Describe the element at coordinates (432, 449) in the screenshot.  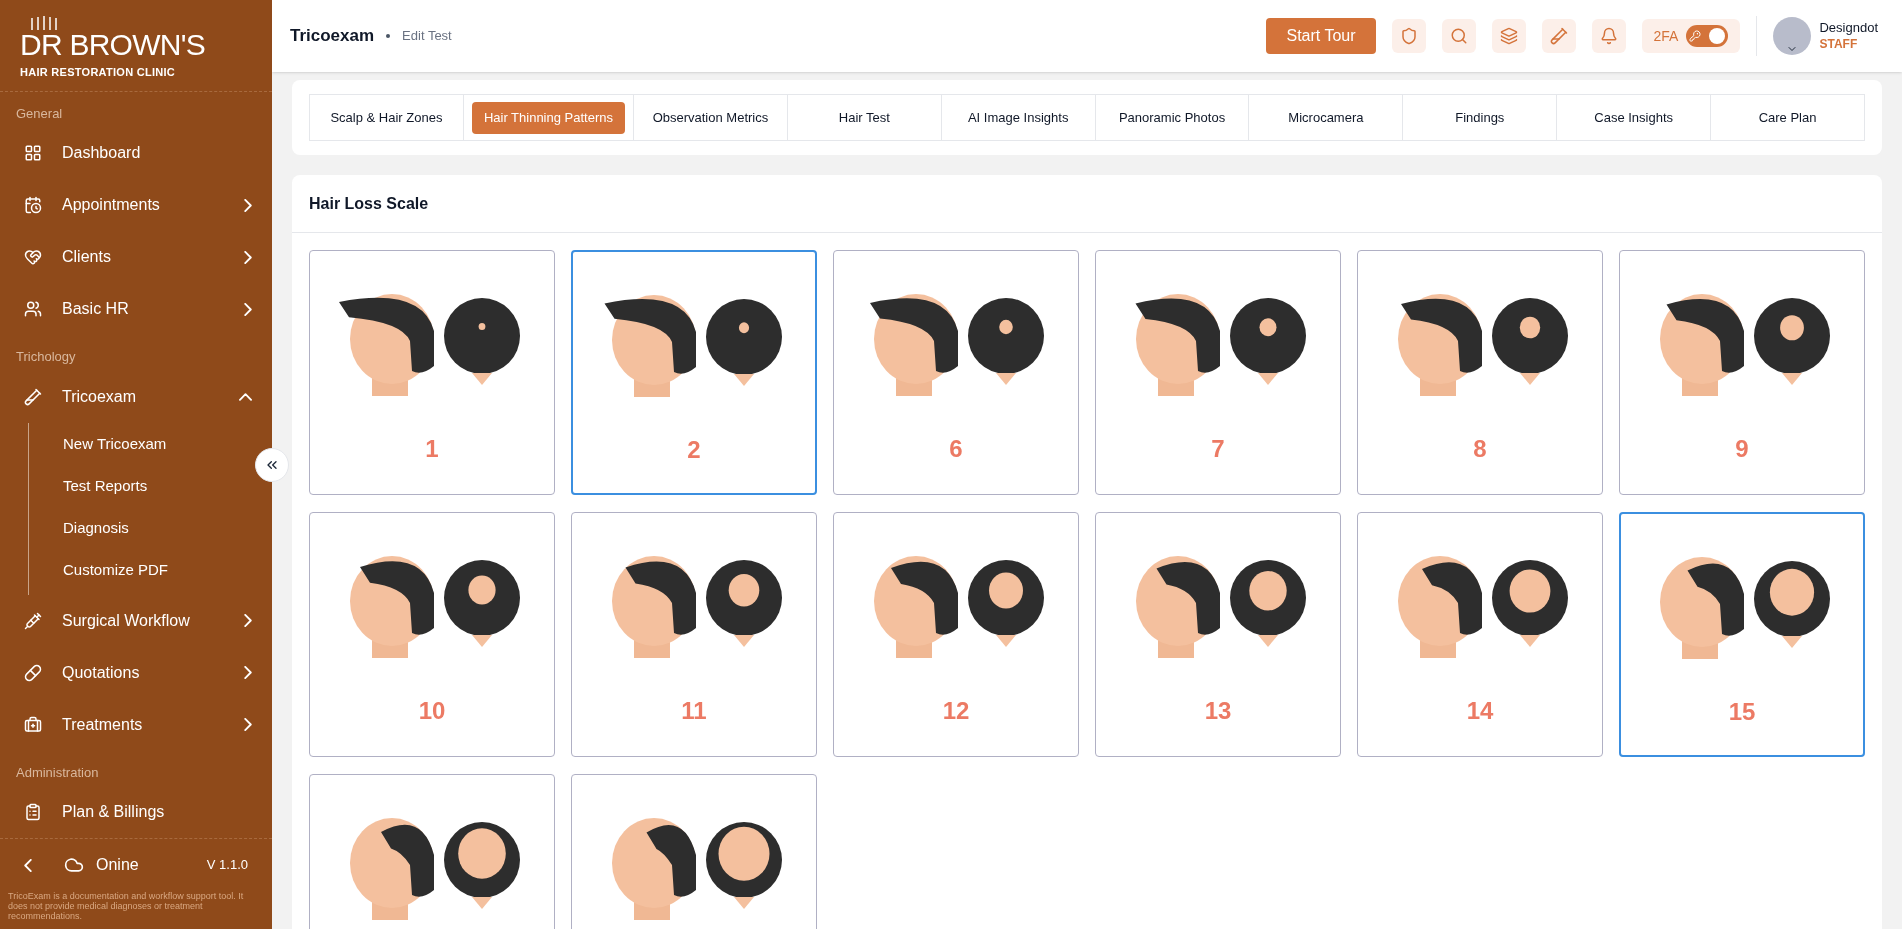
I see `scale-number: 1` at that location.